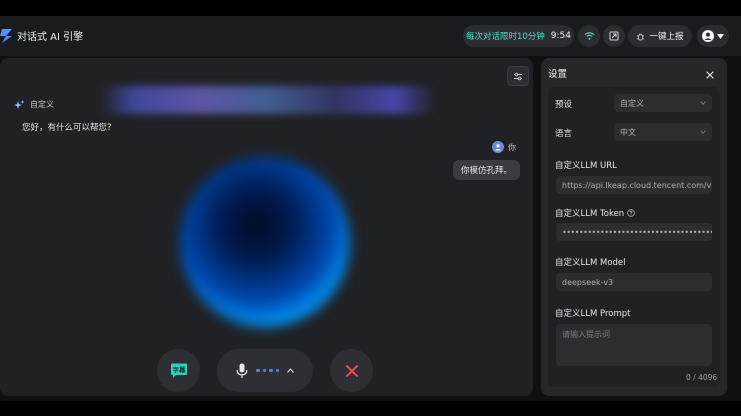  I want to click on end-call-button, so click(351, 370).